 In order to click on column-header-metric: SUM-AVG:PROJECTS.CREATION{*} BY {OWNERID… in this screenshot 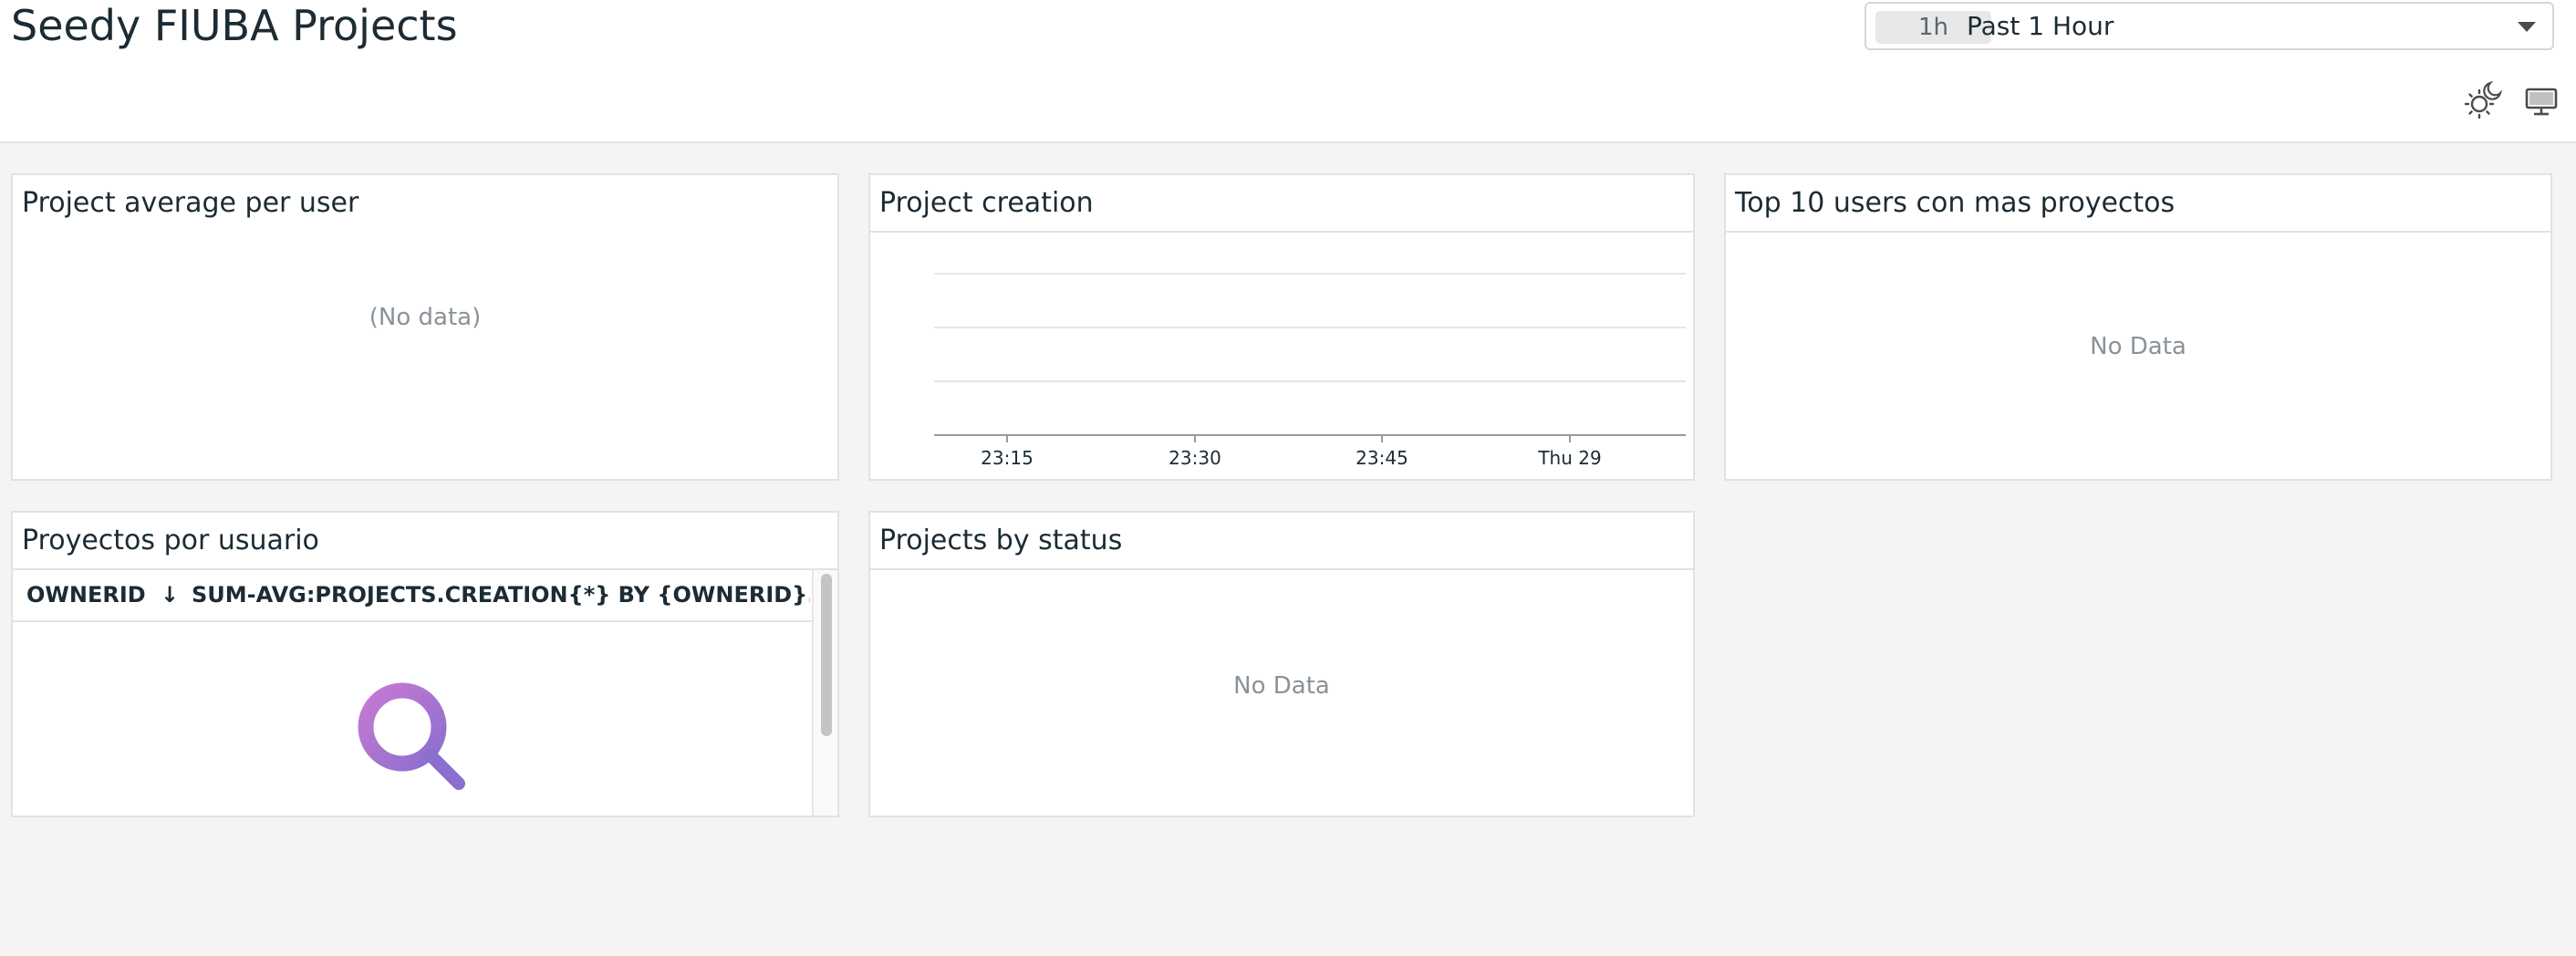, I will do `click(501, 595)`.